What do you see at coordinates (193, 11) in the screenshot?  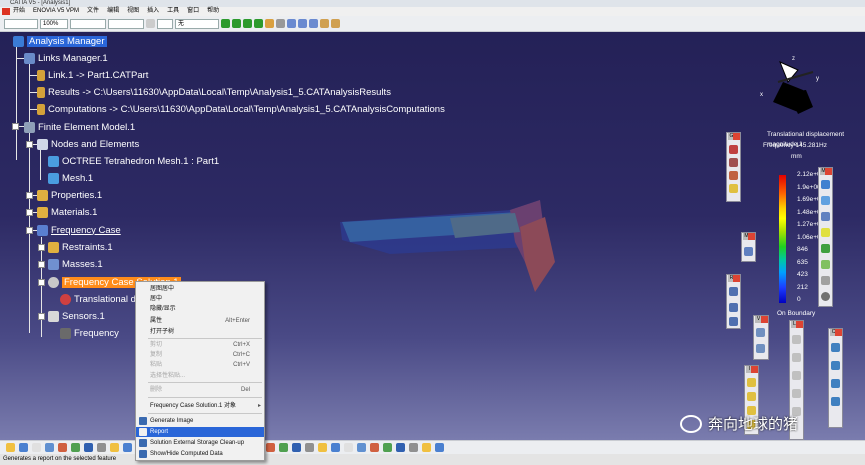 I see `menu-window: 窗口` at bounding box center [193, 11].